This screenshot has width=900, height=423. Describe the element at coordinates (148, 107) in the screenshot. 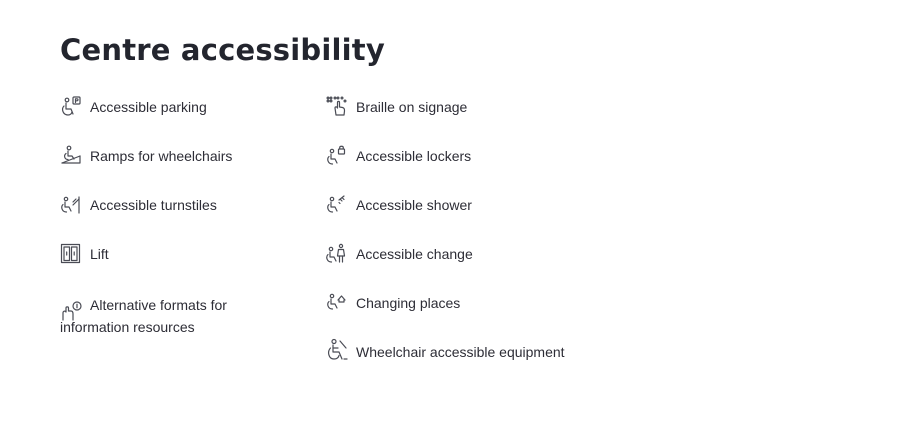

I see `feature-label: Accessible parking` at that location.